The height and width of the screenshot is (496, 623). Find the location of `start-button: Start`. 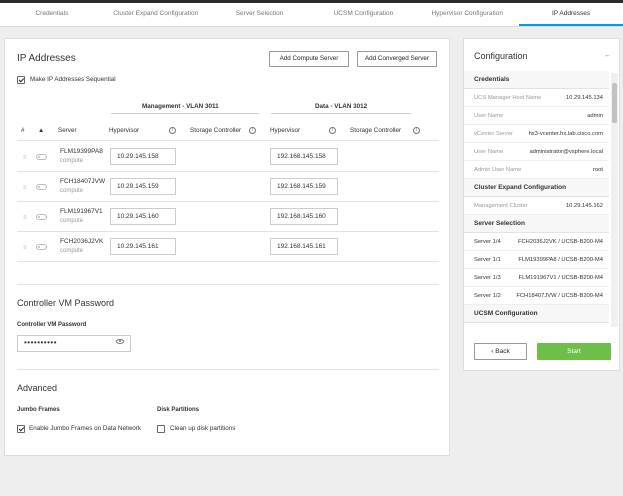

start-button: Start is located at coordinates (574, 351).